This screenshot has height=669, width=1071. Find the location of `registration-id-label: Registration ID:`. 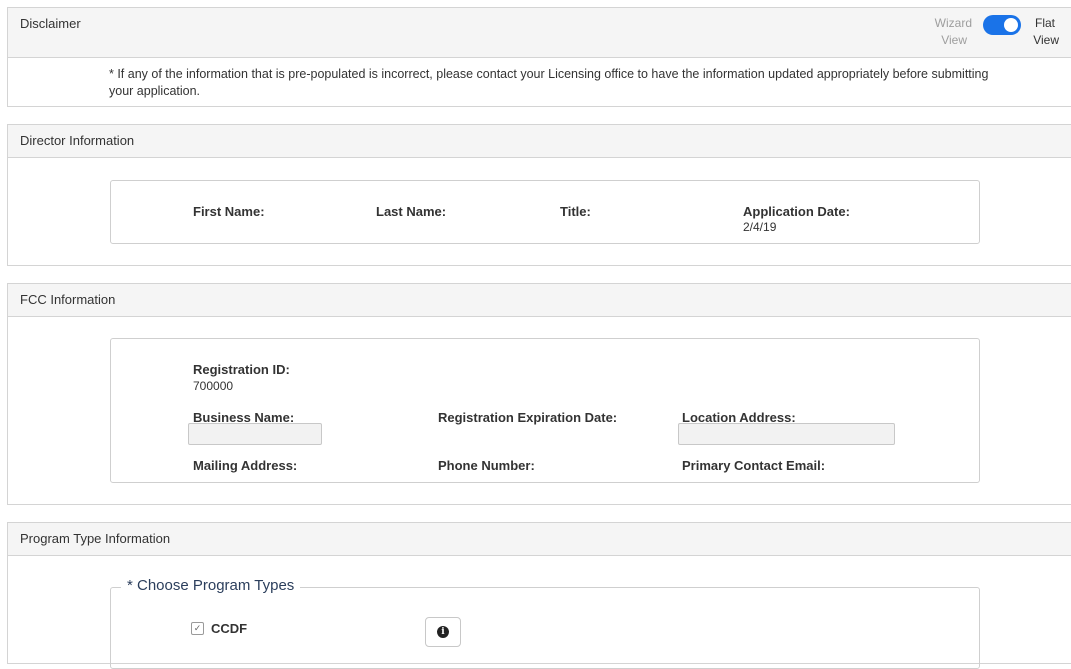

registration-id-label: Registration ID: is located at coordinates (241, 369).